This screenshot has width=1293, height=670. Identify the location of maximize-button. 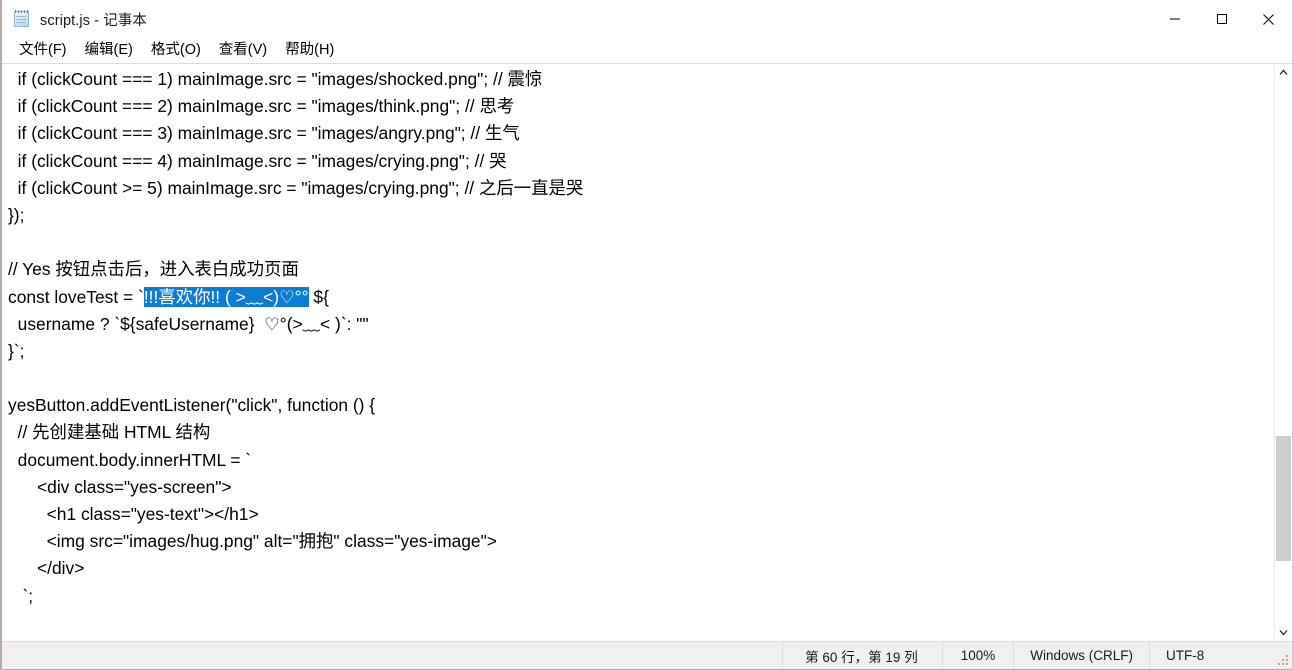
(1221, 19).